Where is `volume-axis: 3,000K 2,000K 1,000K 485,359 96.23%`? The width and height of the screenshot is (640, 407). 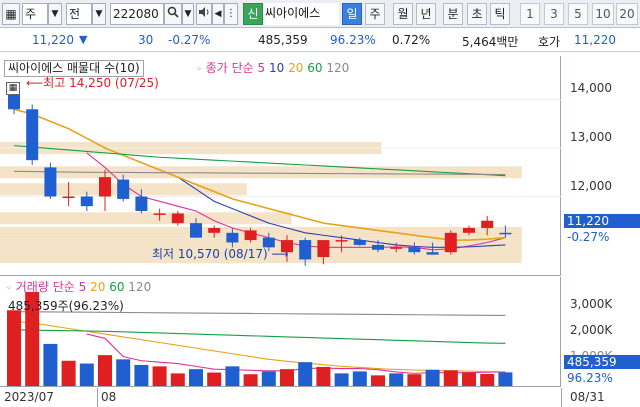
volume-axis: 3,000K 2,000K 1,000K 485,359 96.23% is located at coordinates (601, 332).